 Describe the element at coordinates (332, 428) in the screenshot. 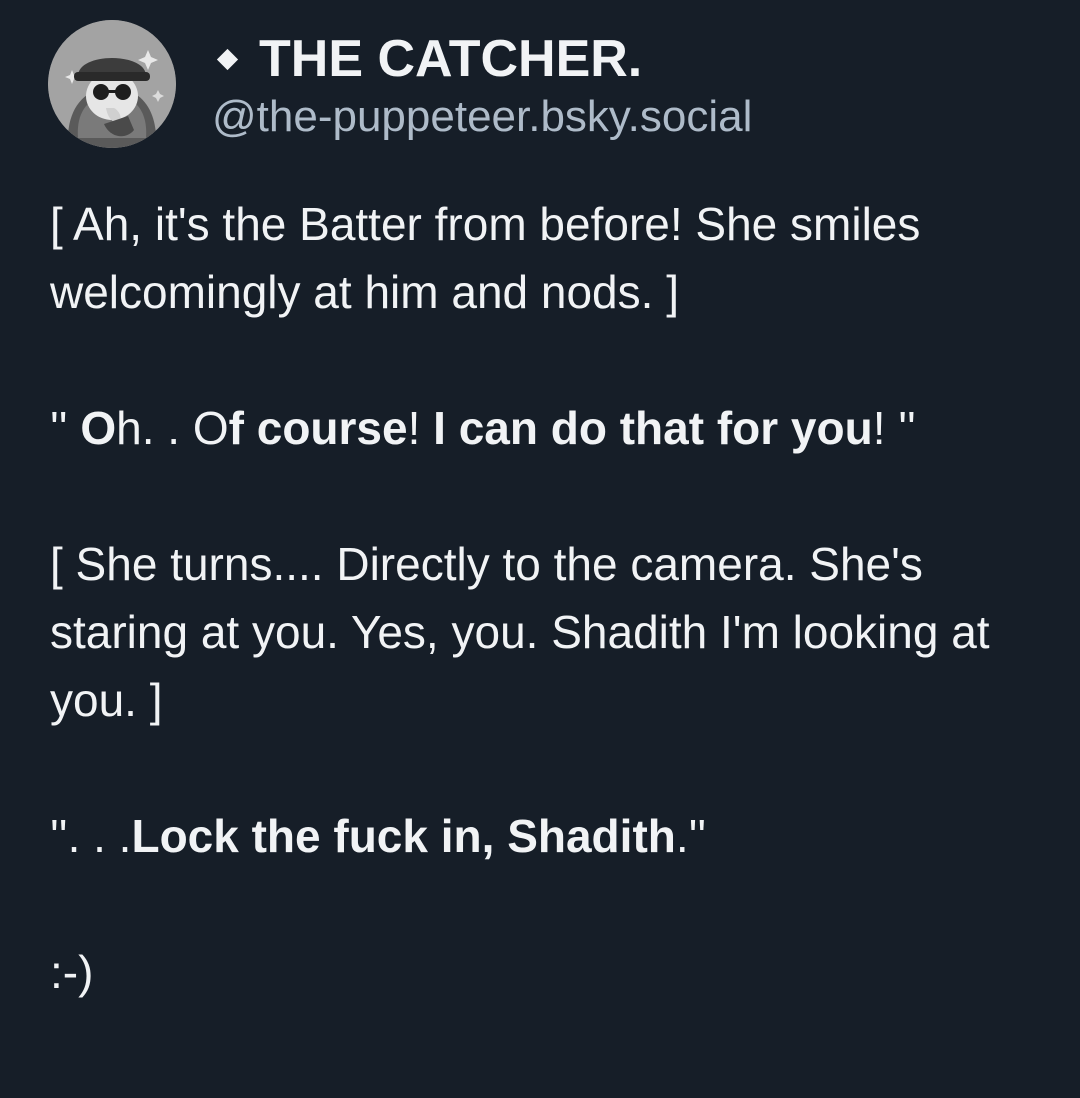

I see `text-span-bold: course` at that location.